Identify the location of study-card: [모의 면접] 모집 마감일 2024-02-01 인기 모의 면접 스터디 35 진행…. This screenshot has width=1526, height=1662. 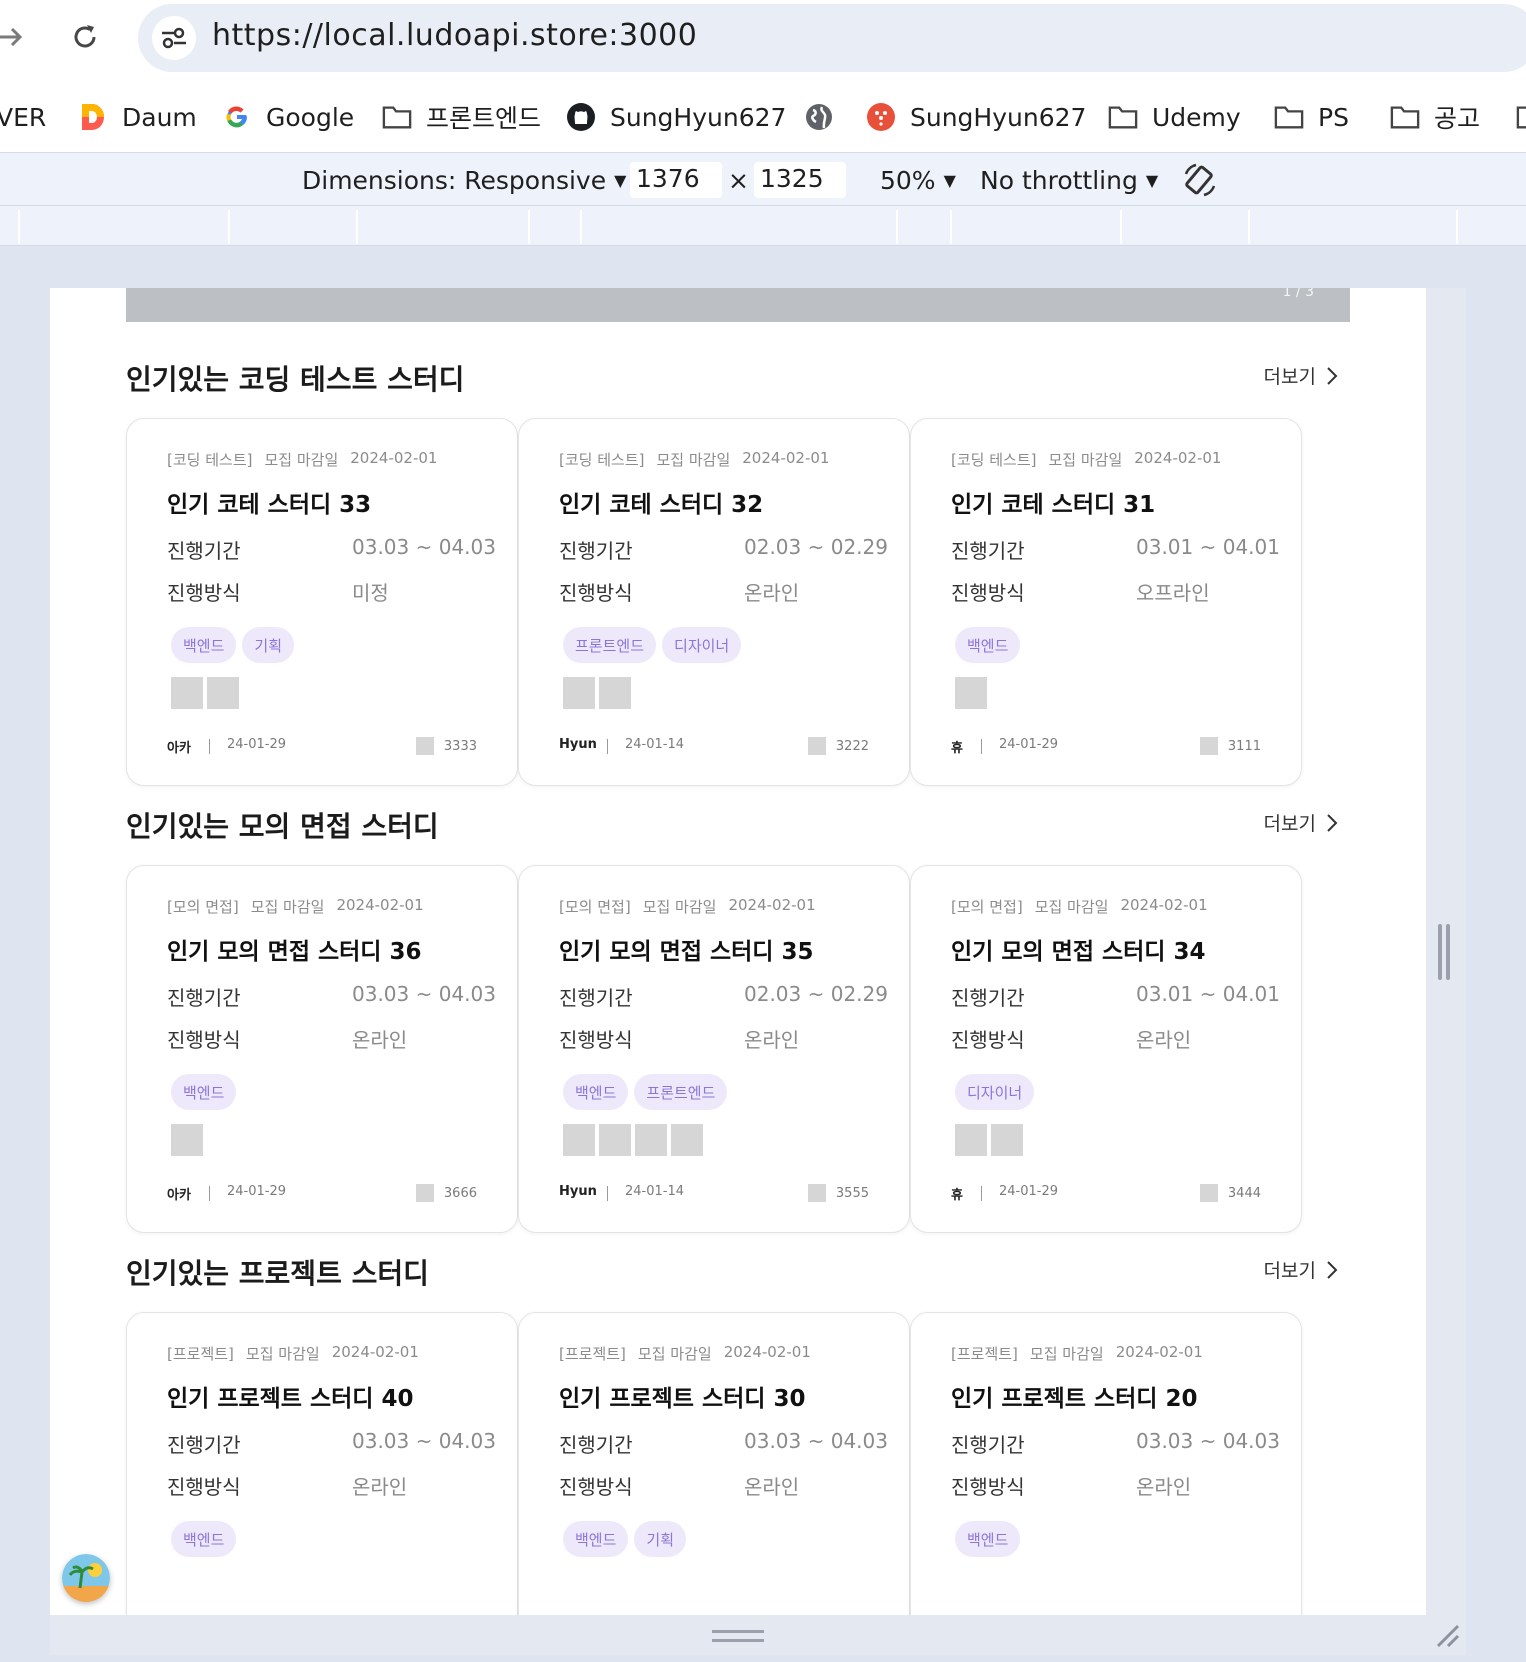
(714, 1049).